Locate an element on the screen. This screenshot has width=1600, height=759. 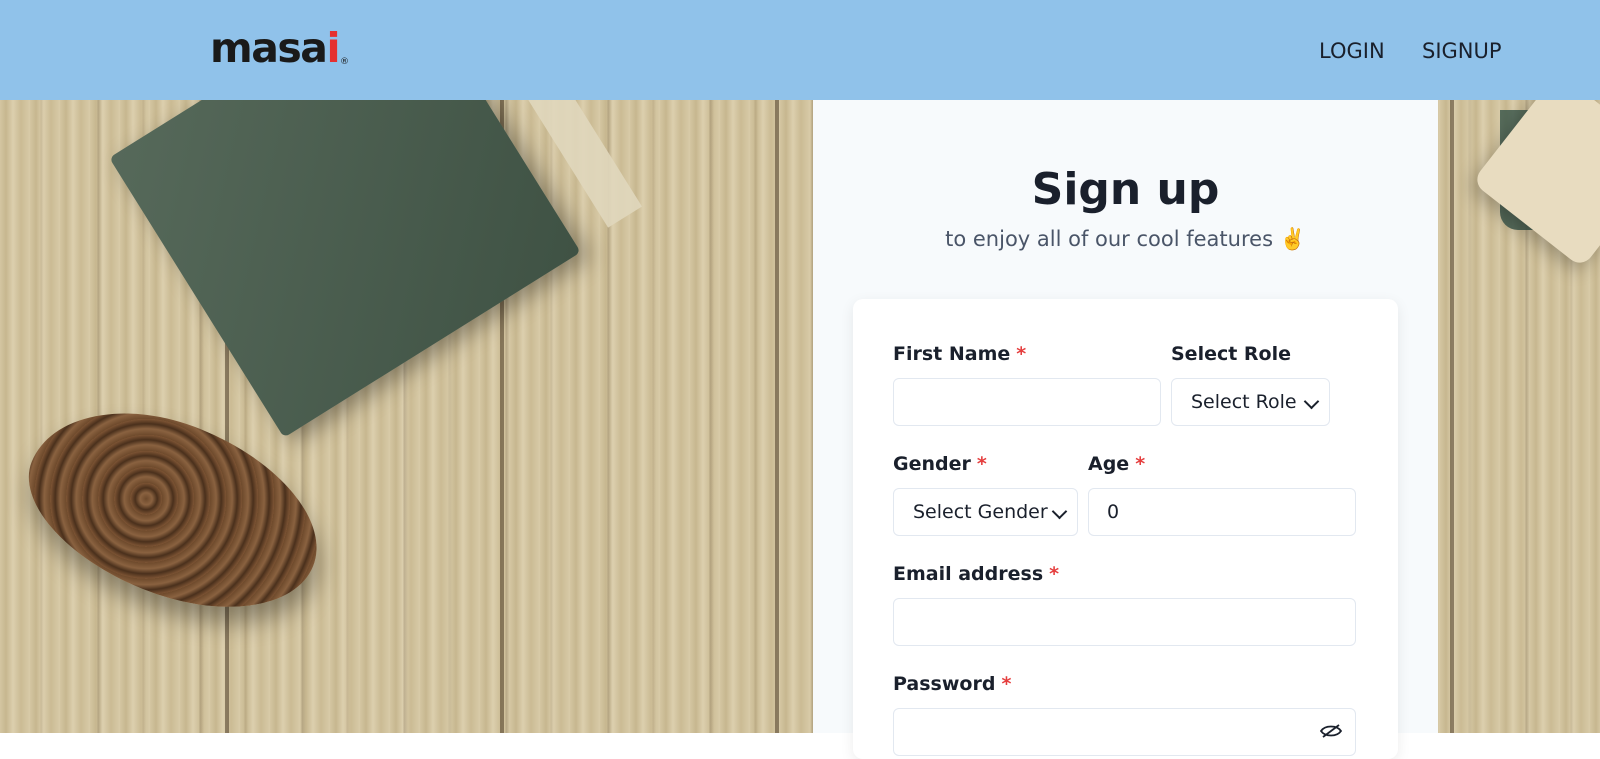
email-input is located at coordinates (1124, 622).